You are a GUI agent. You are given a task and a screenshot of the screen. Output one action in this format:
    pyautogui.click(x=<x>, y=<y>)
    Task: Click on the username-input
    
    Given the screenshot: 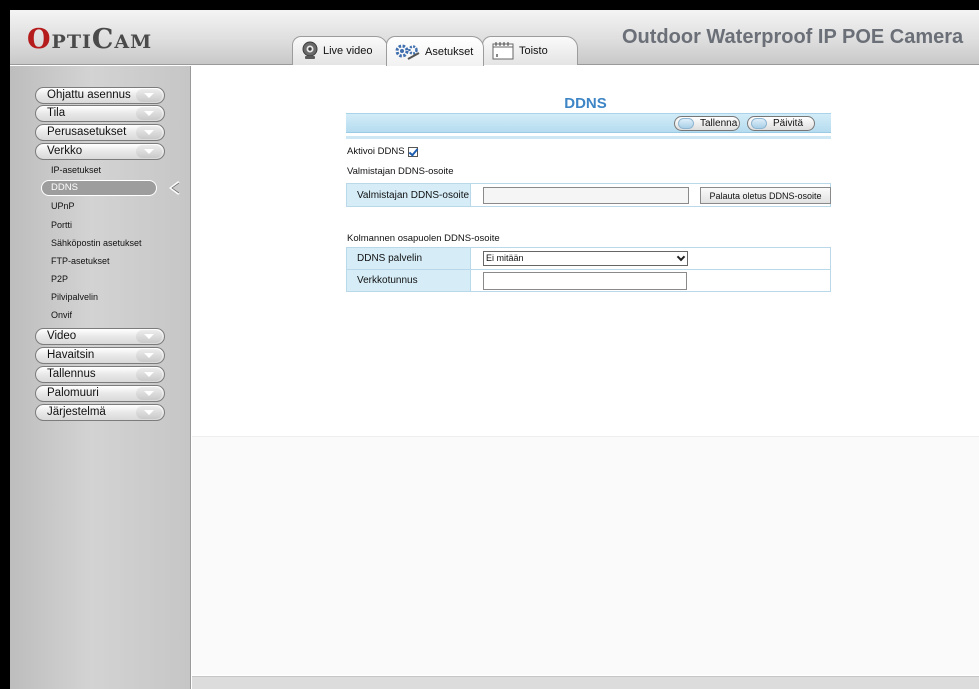 What is the action you would take?
    pyautogui.click(x=585, y=280)
    